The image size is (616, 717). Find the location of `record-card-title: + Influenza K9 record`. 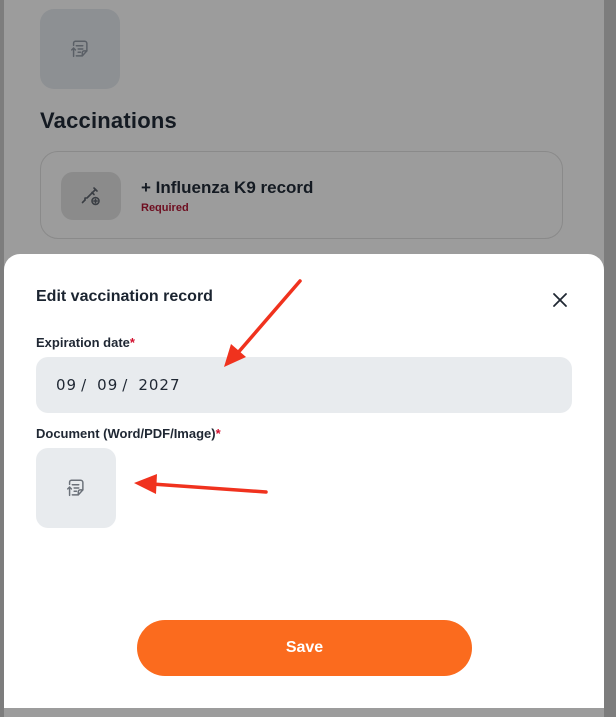

record-card-title: + Influenza K9 record is located at coordinates (227, 187).